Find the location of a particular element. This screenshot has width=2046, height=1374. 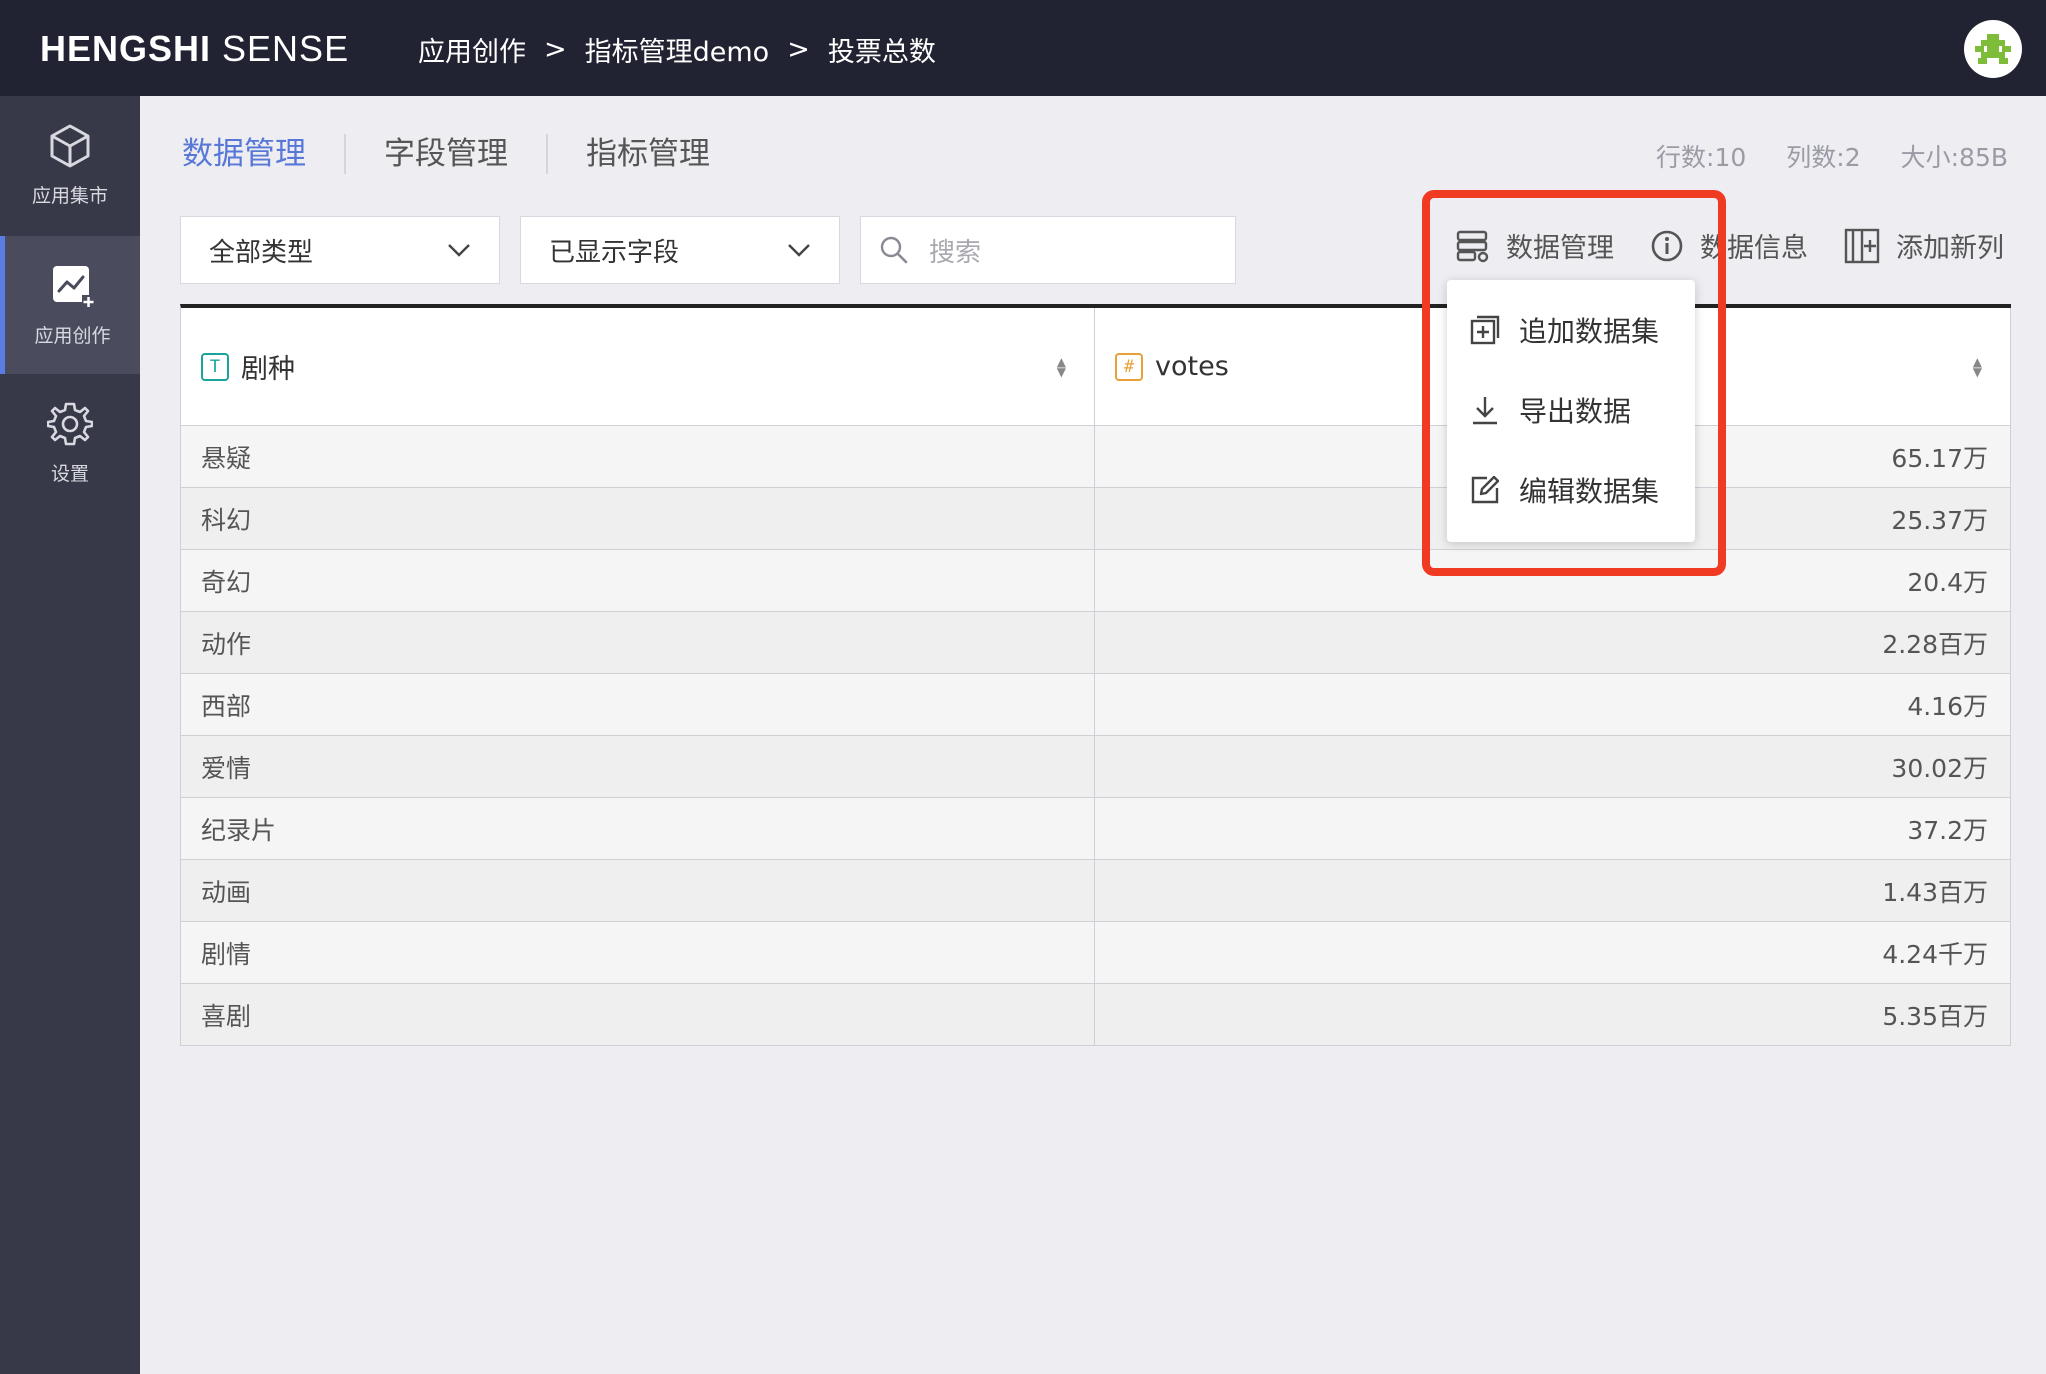

cell-votes: 4.24千万 is located at coordinates (1553, 952).